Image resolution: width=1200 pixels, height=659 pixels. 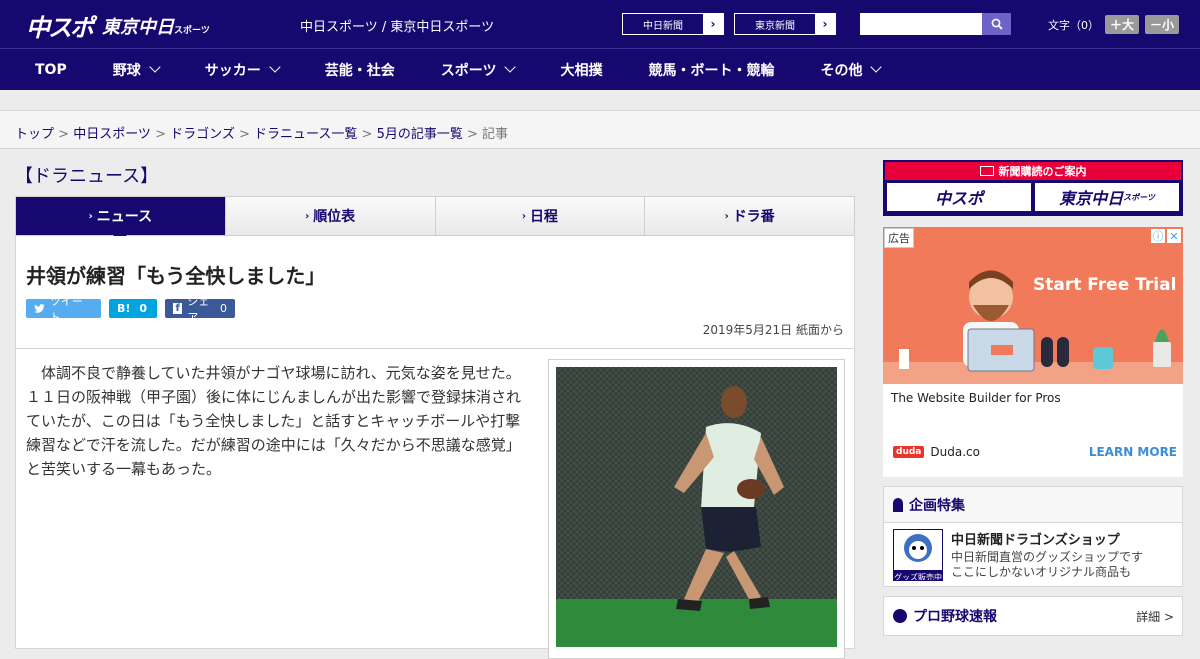 What do you see at coordinates (124, 308) in the screenshot?
I see `hatena-icon: B!` at bounding box center [124, 308].